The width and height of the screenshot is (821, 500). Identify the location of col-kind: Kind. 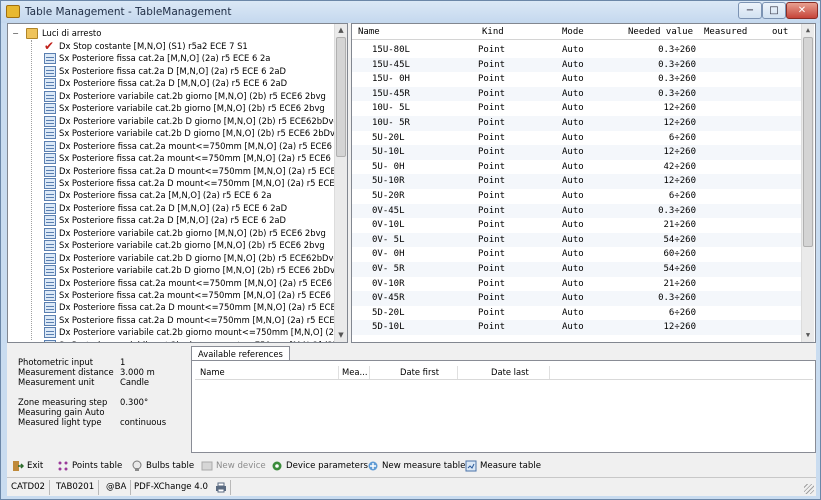
(493, 32).